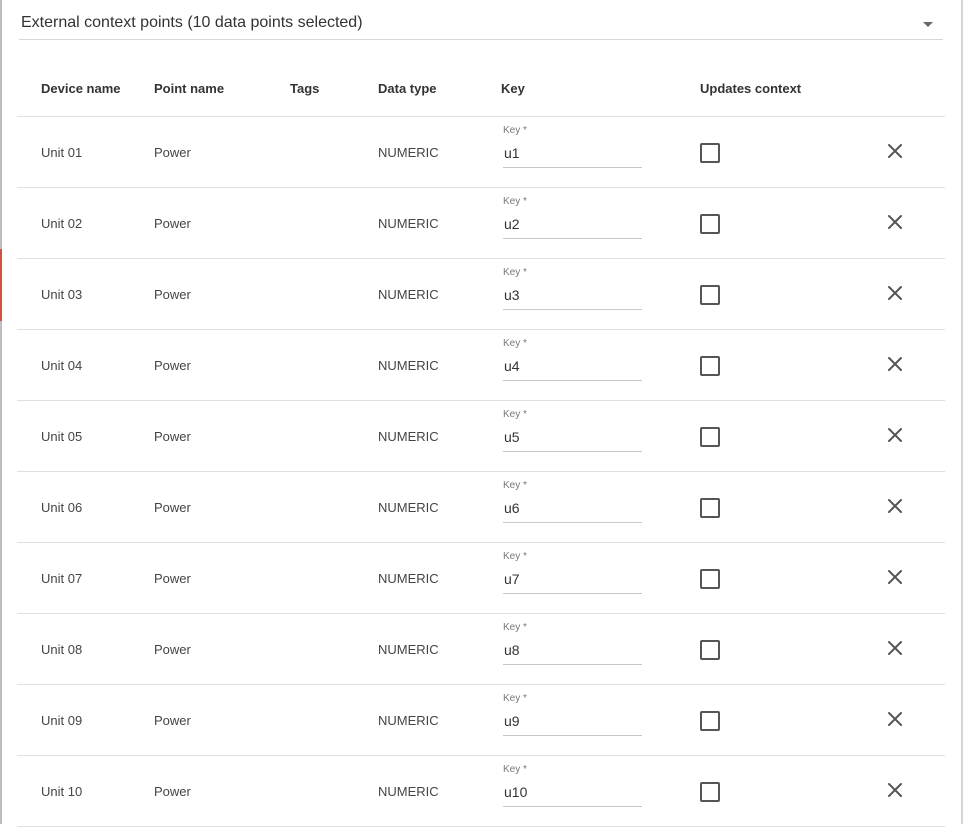 Image resolution: width=963 pixels, height=827 pixels. I want to click on key-input-value: u8, so click(512, 650).